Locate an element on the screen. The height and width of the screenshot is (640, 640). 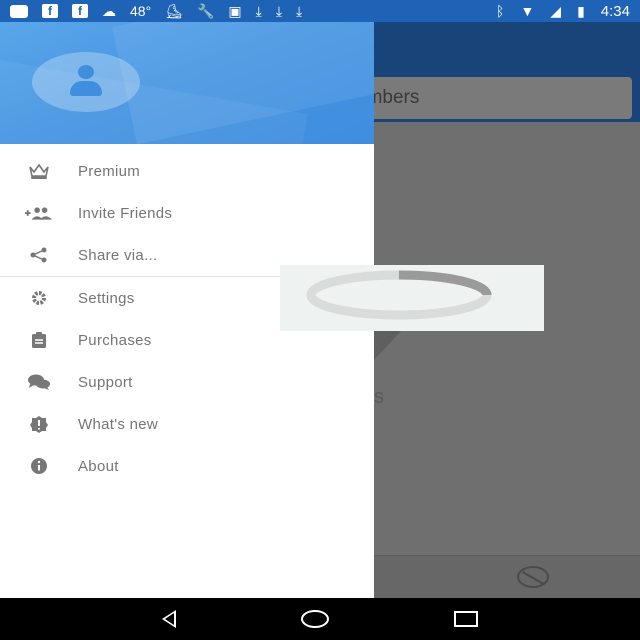
messages-icon is located at coordinates (19, 11).